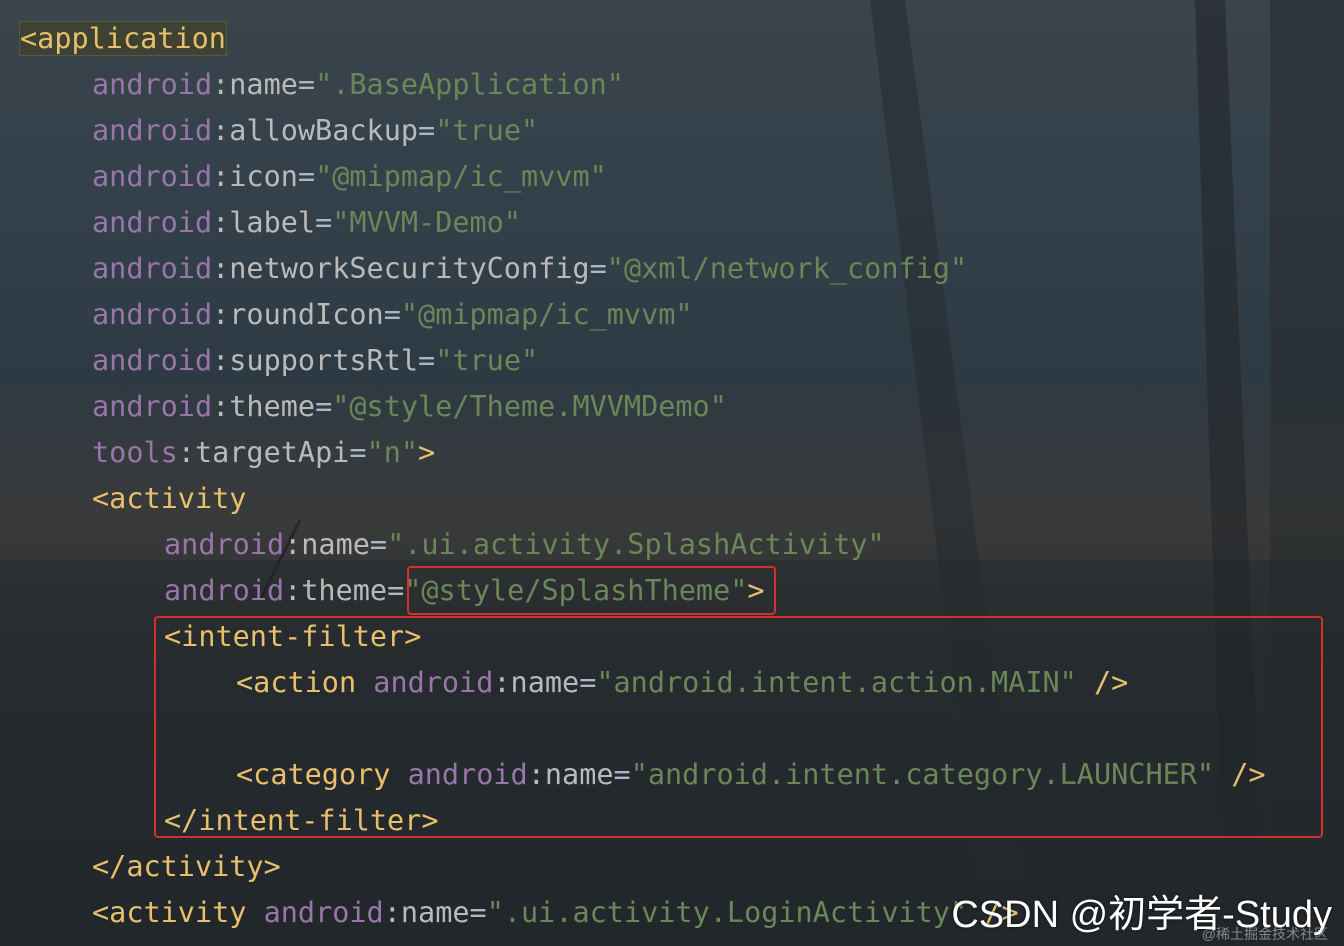  Describe the element at coordinates (255, 176) in the screenshot. I see `attr-name: :icon` at that location.